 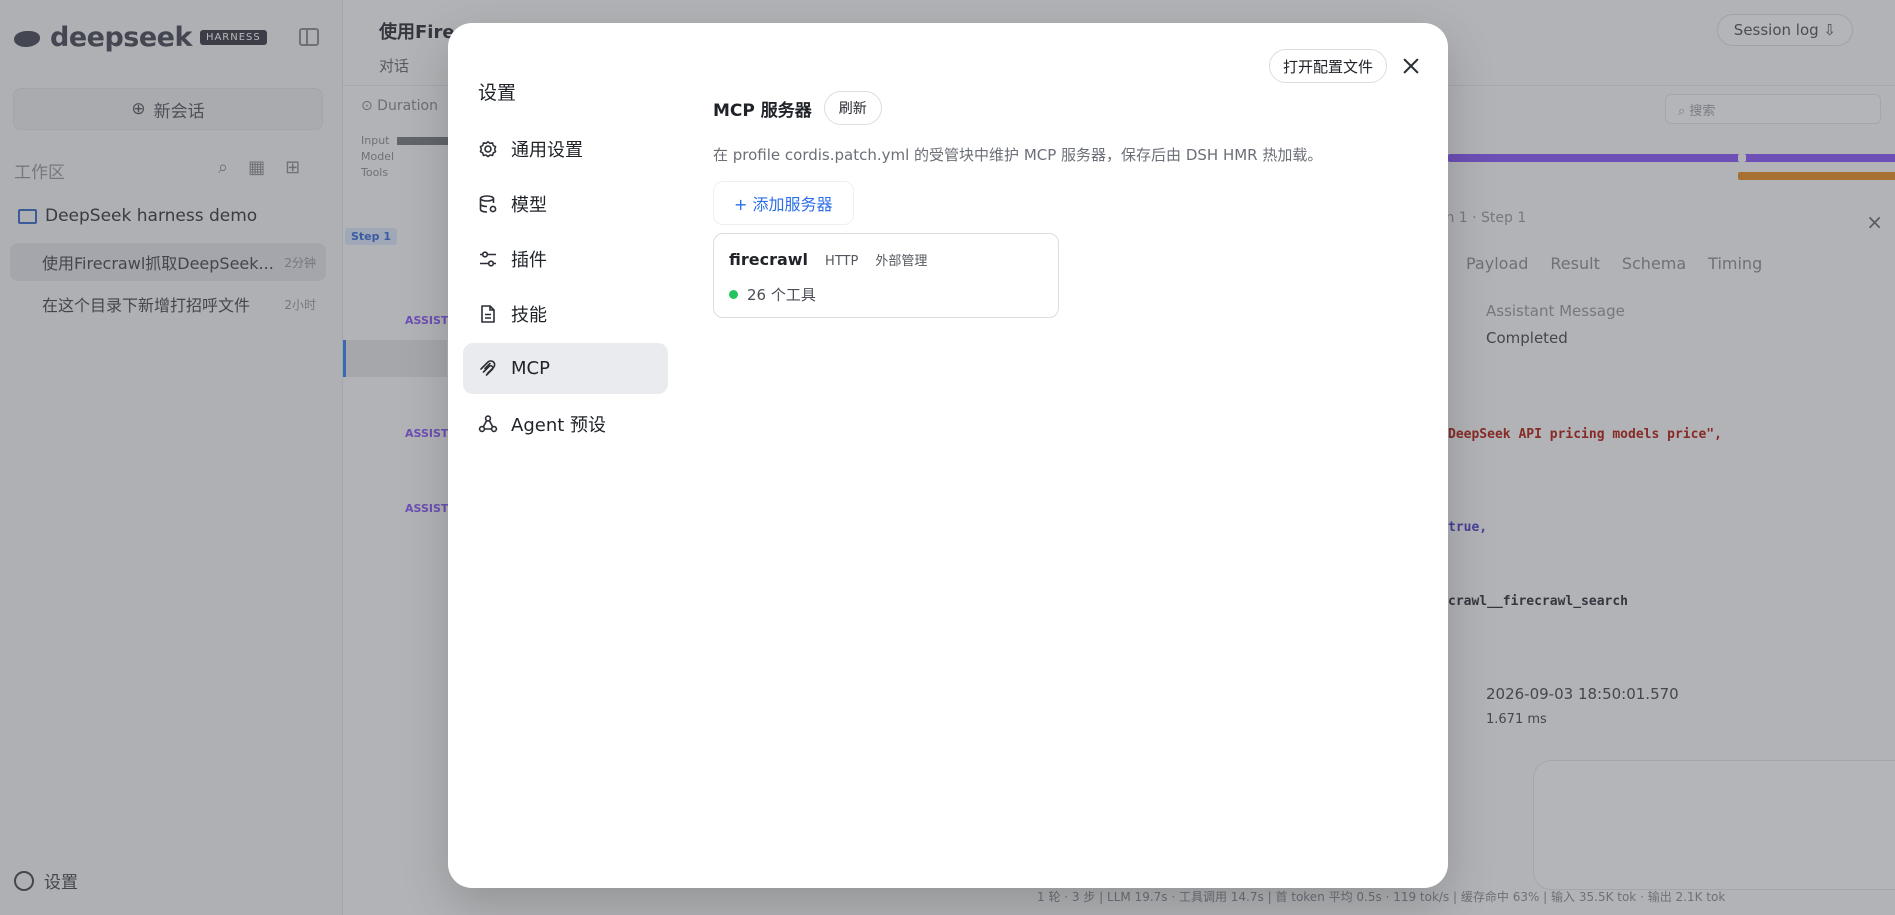 I want to click on section-header: MCP 服务器 刷新, so click(x=1063, y=108).